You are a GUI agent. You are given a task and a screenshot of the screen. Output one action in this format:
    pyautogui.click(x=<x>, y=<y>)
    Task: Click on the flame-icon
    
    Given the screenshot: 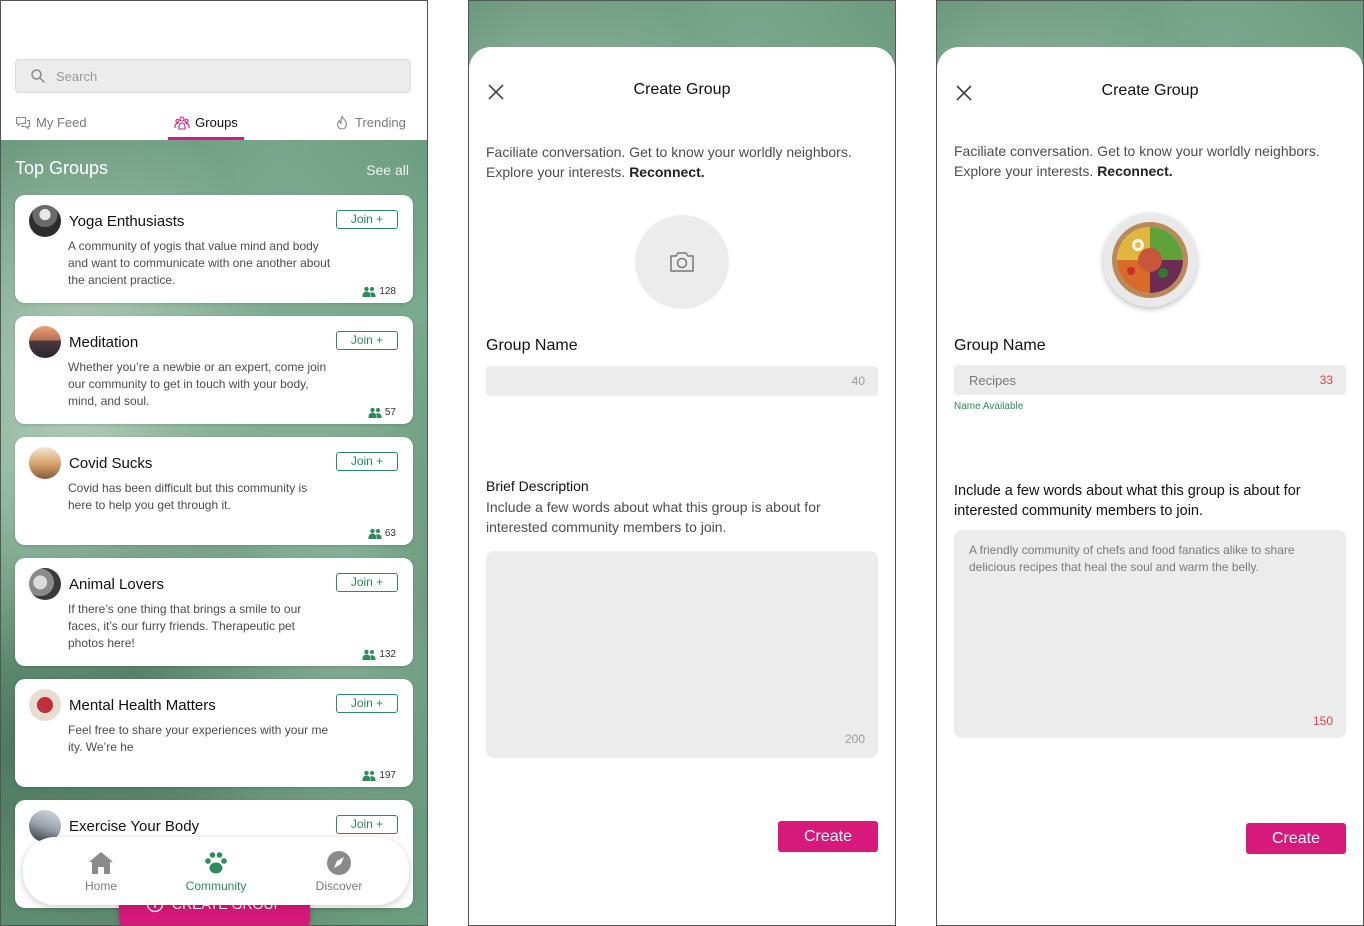 What is the action you would take?
    pyautogui.click(x=342, y=122)
    